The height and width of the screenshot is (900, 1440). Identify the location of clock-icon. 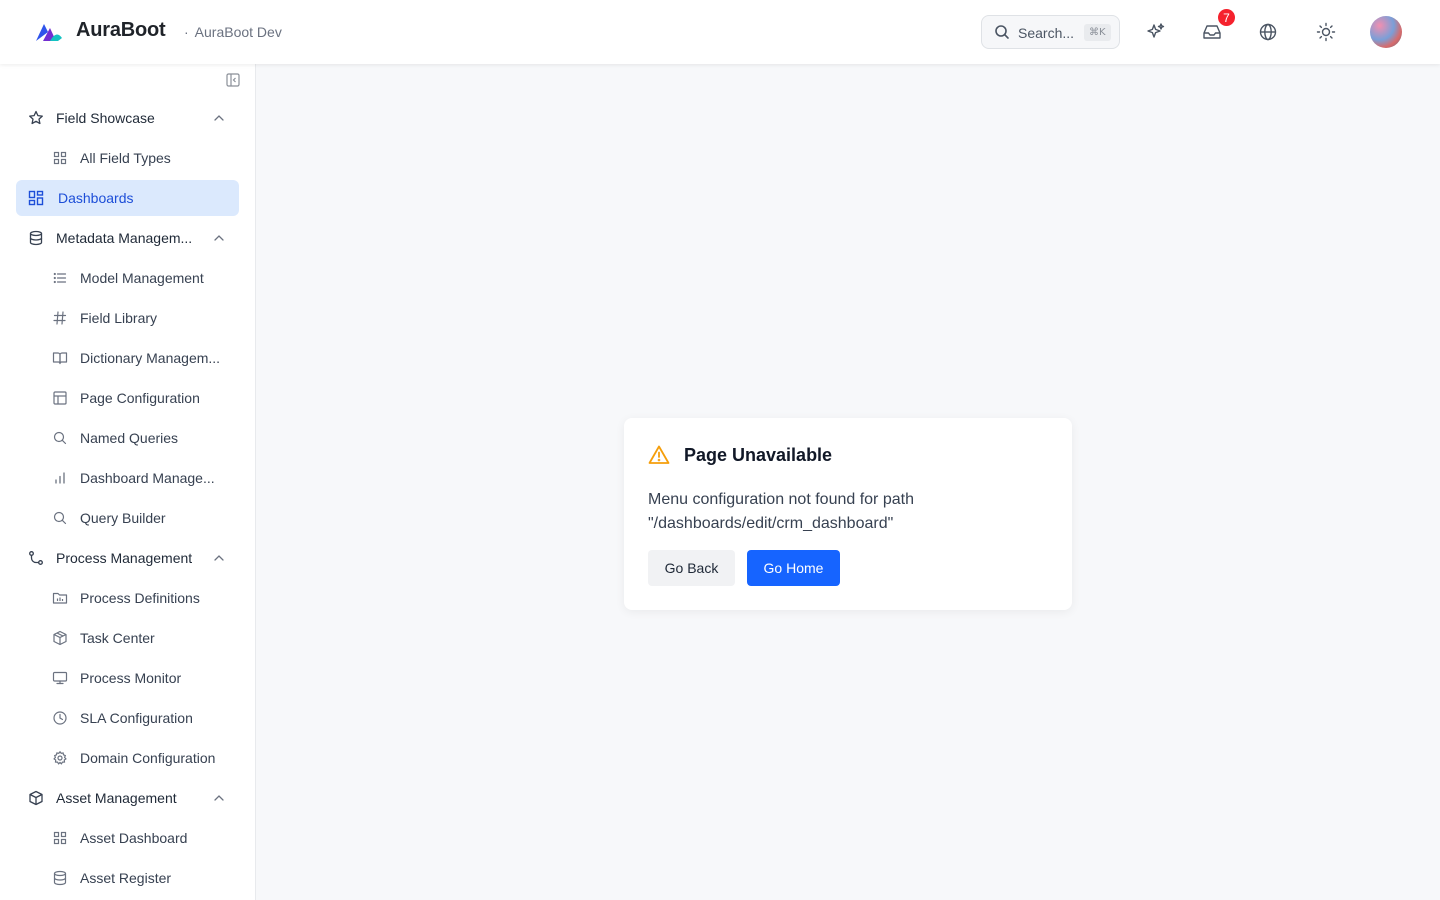
(60, 718).